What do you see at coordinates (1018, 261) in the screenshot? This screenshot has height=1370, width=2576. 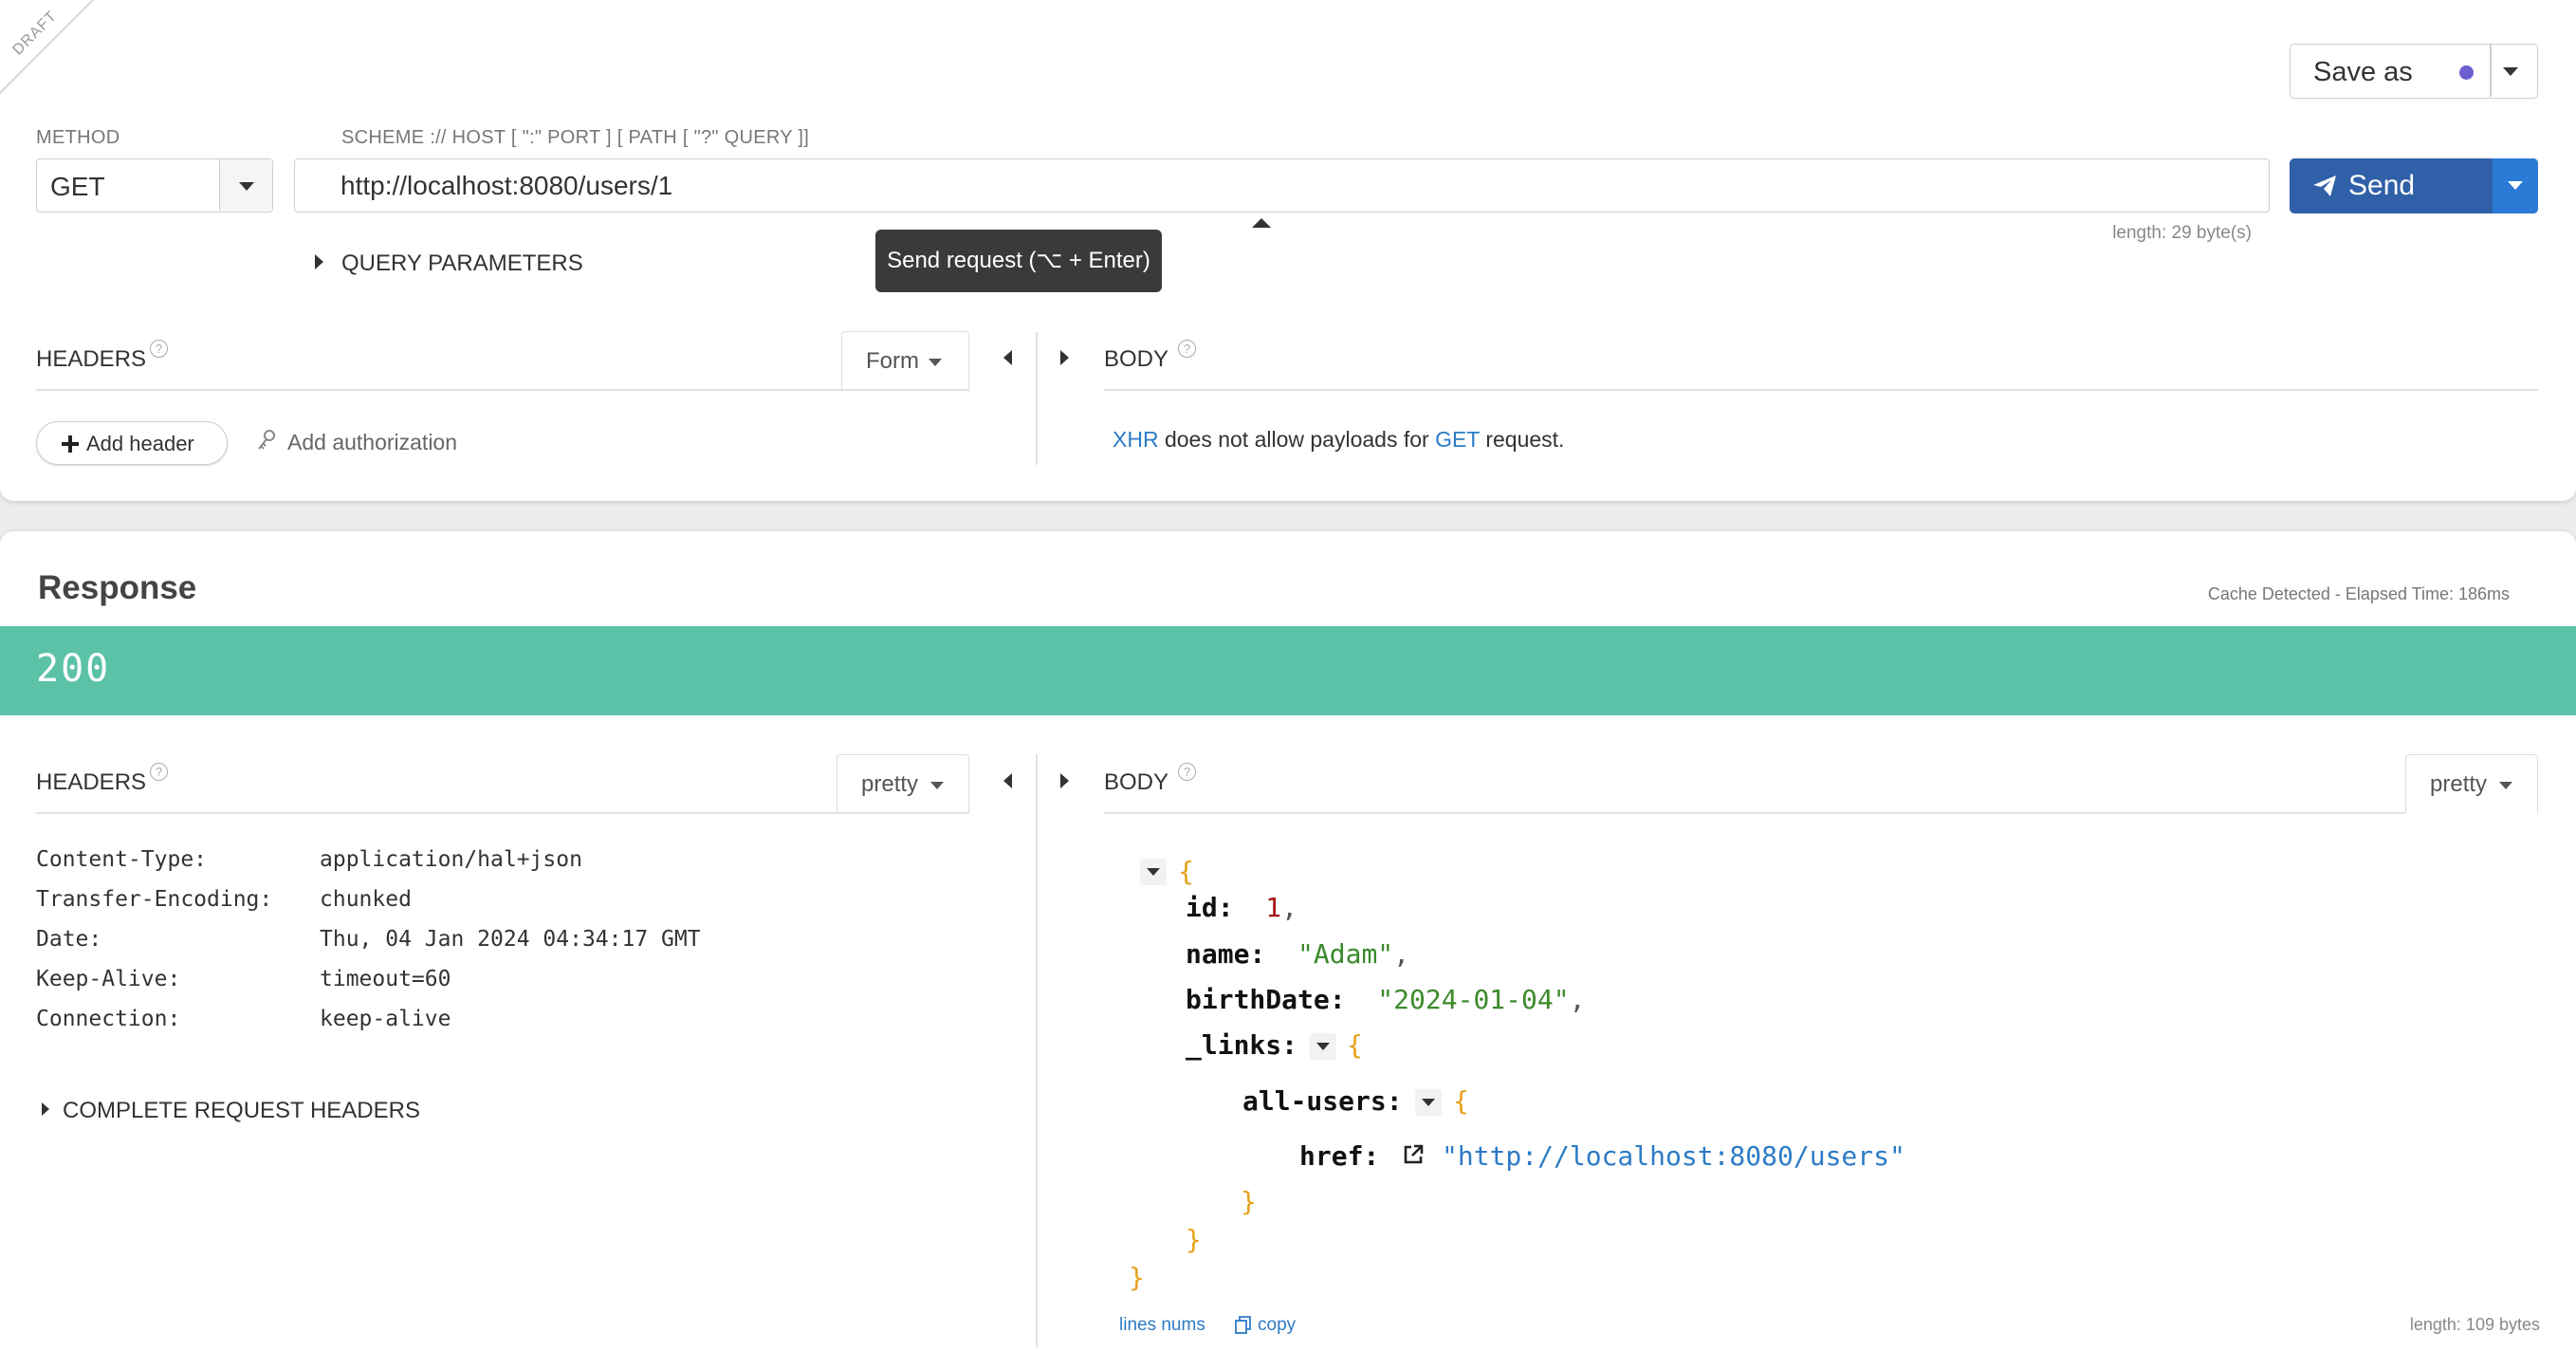 I see `send-tooltip: Send request (⌥ + Enter)` at bounding box center [1018, 261].